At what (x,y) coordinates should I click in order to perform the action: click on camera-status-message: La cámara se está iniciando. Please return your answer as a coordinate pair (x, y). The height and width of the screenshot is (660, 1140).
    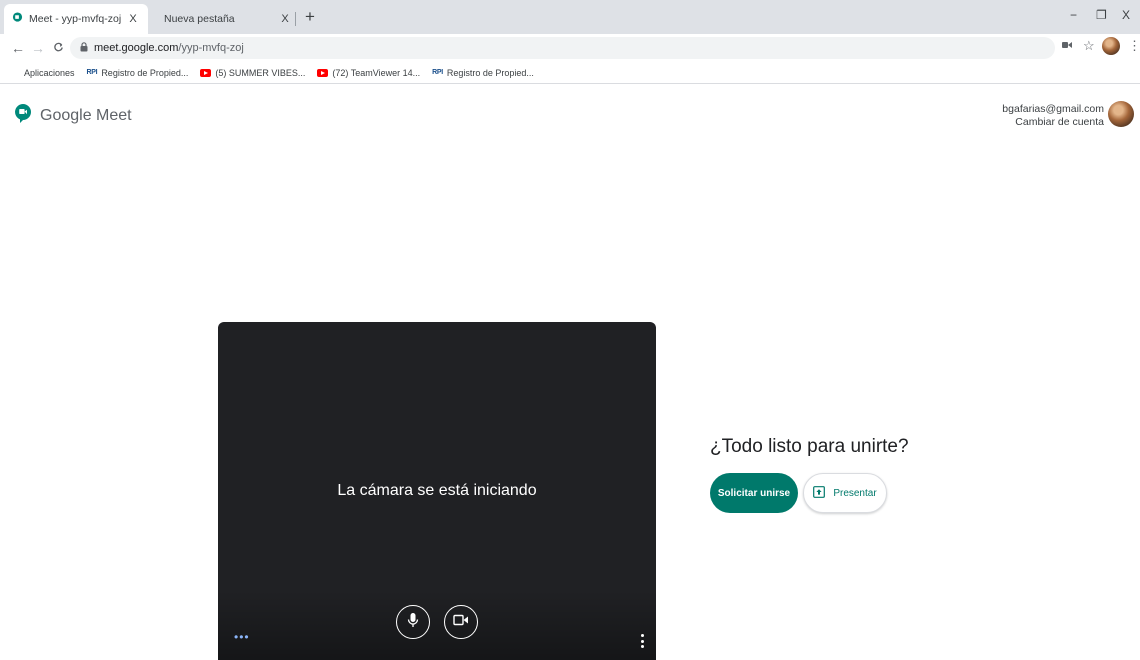
    Looking at the image, I should click on (437, 490).